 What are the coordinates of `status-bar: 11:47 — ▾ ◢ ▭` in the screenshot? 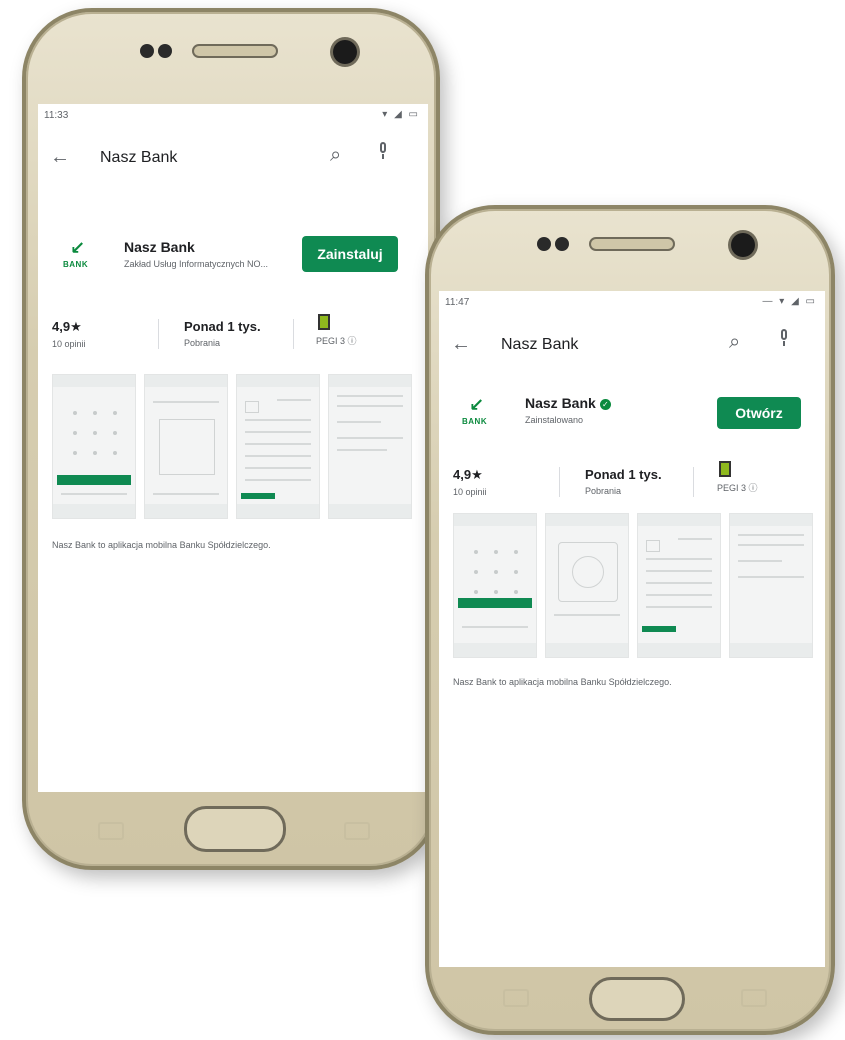 It's located at (632, 302).